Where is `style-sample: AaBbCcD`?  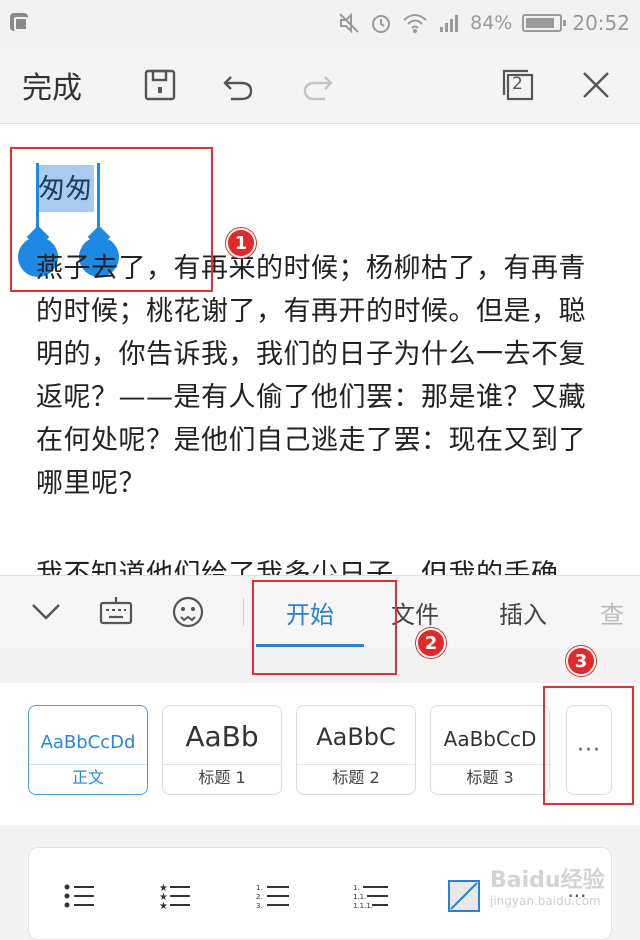 style-sample: AaBbCcD is located at coordinates (490, 739).